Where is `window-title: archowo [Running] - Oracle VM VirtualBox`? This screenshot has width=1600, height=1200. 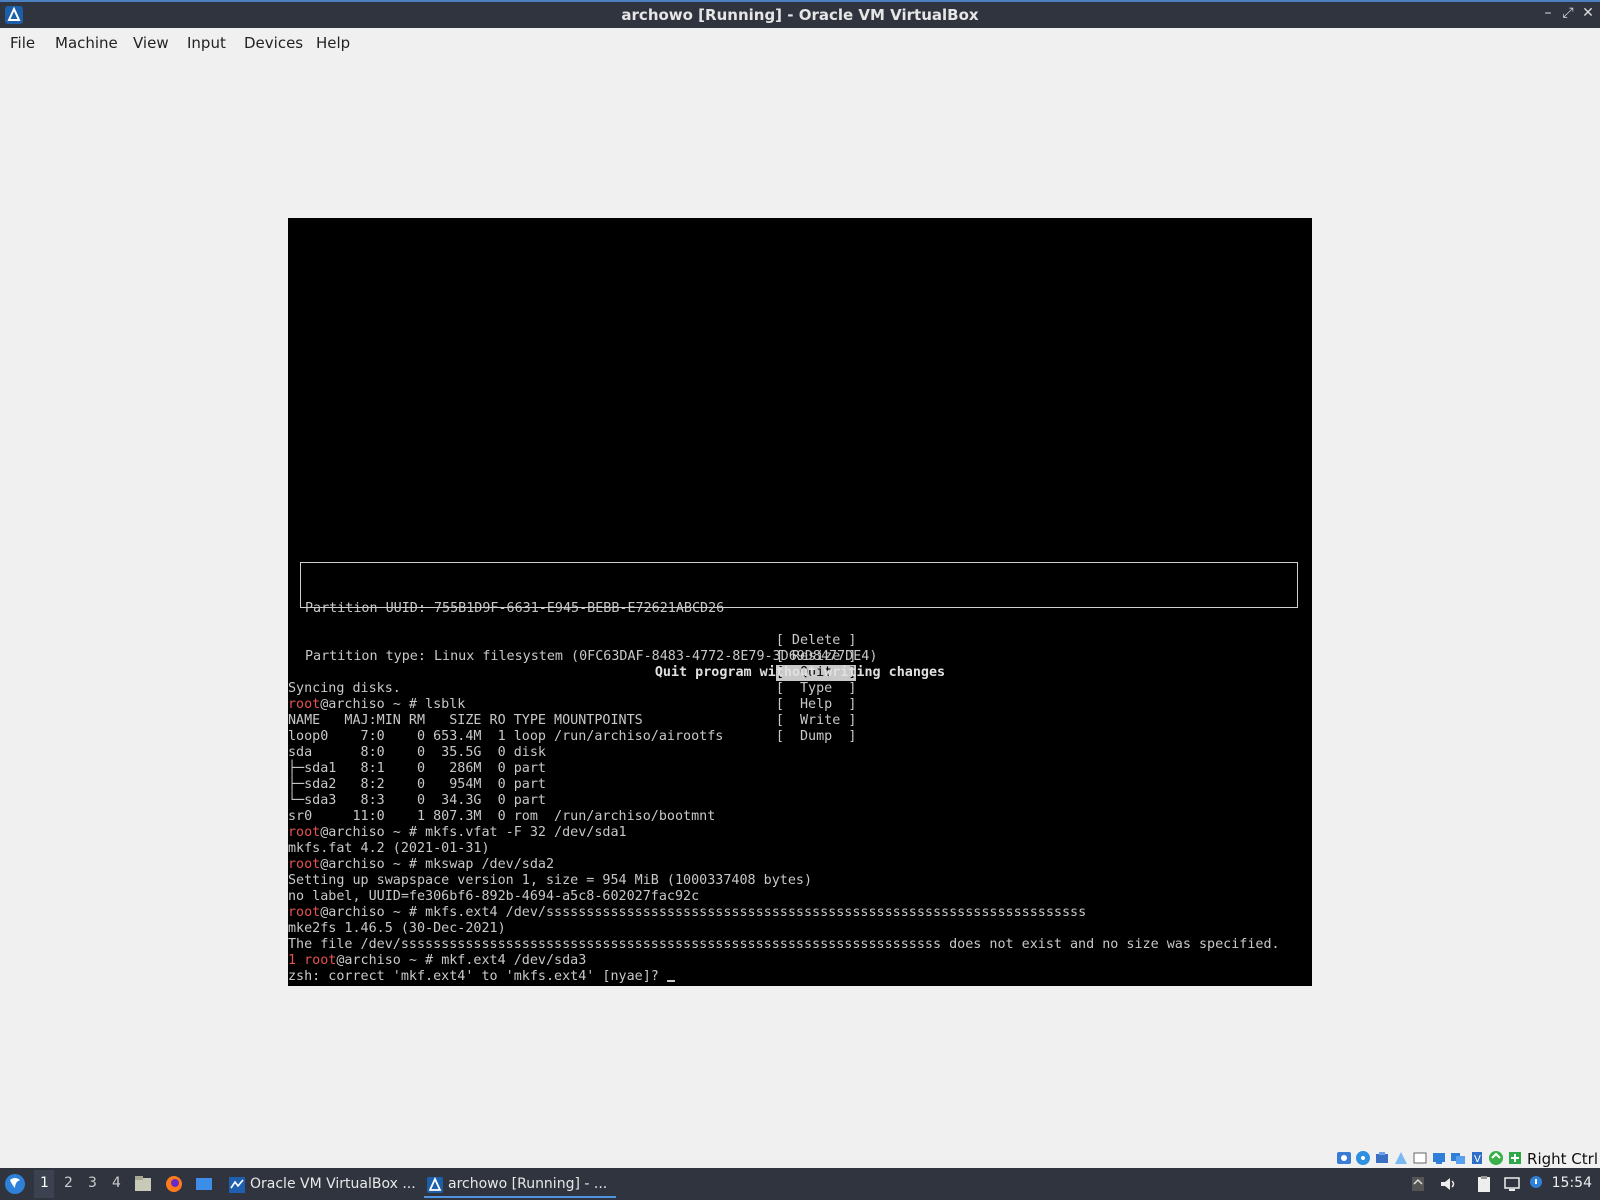
window-title: archowo [Running] - Oracle VM VirtualBox is located at coordinates (800, 15).